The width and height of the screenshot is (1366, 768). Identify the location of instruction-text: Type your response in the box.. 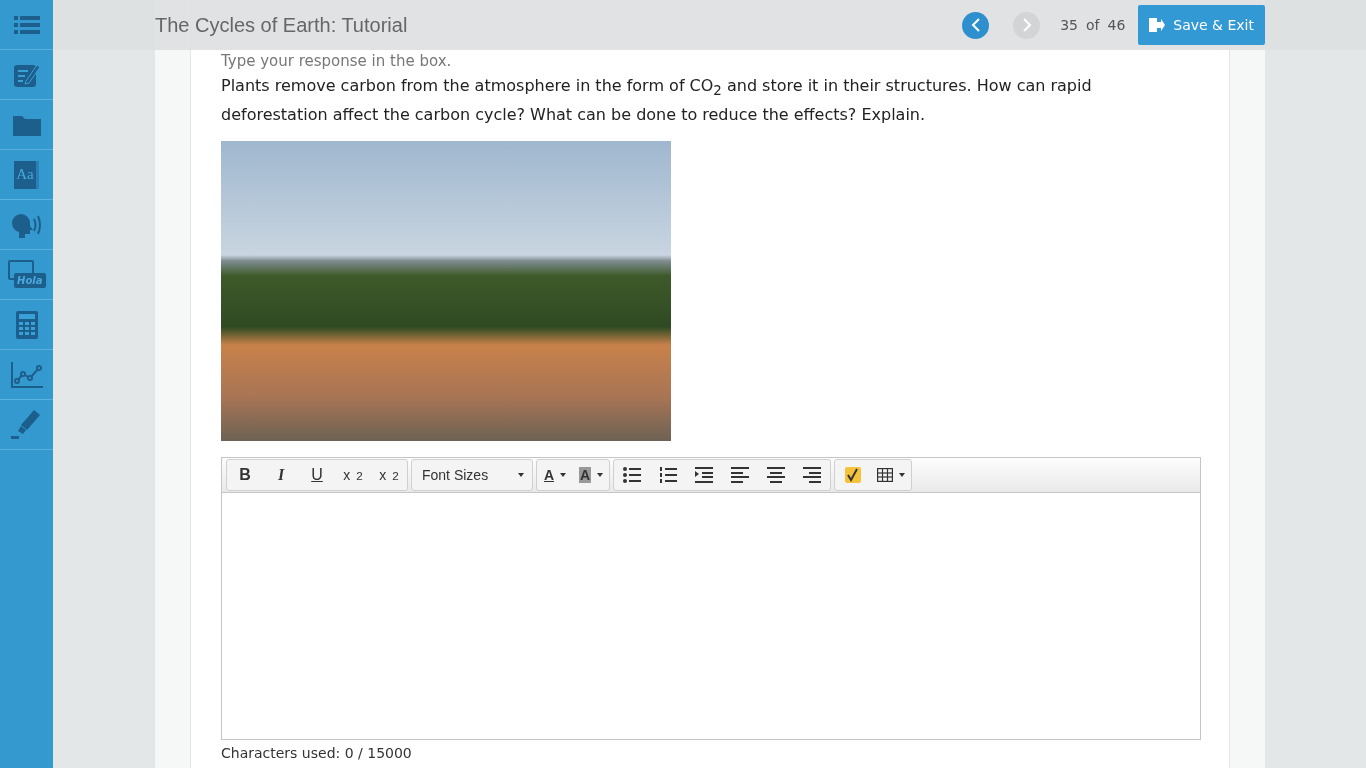
(337, 62).